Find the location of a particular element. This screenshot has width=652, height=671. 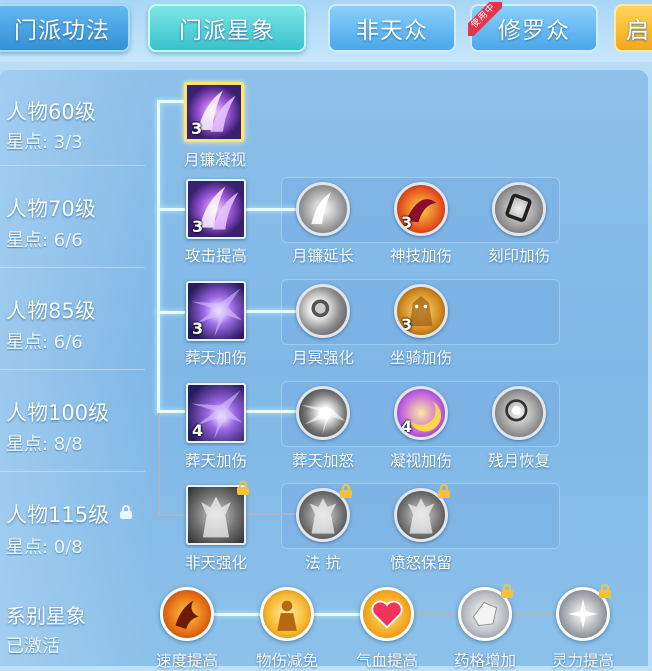

tab-xiuluo: 使用中 修罗众 is located at coordinates (533, 27).